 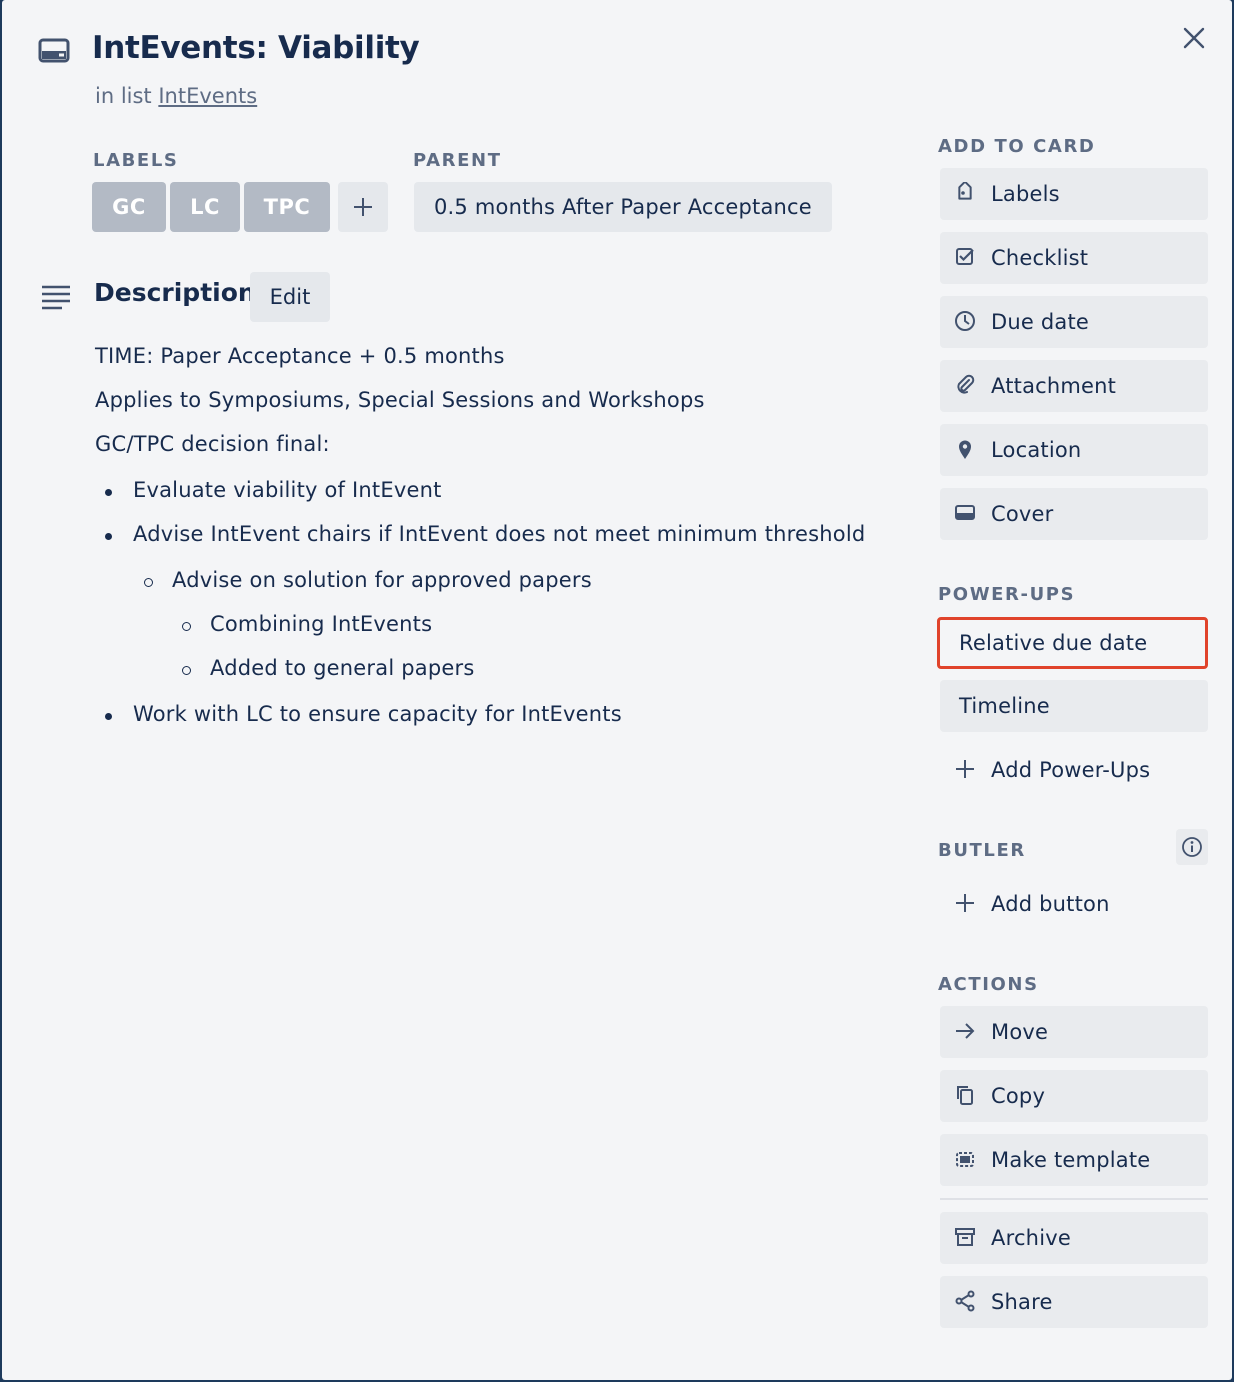 What do you see at coordinates (1054, 386) in the screenshot?
I see `attachment-button-label: Attachment` at bounding box center [1054, 386].